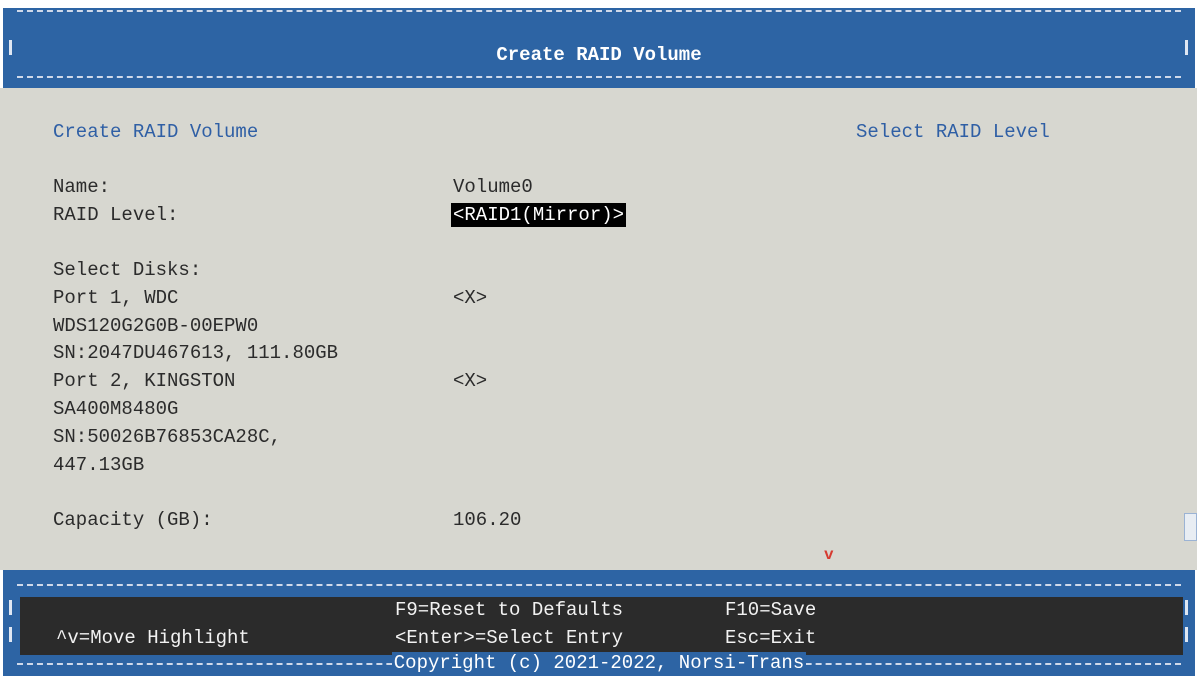 This screenshot has width=1197, height=679. What do you see at coordinates (116, 215) in the screenshot?
I see `raid-level-label: RAID Level:` at bounding box center [116, 215].